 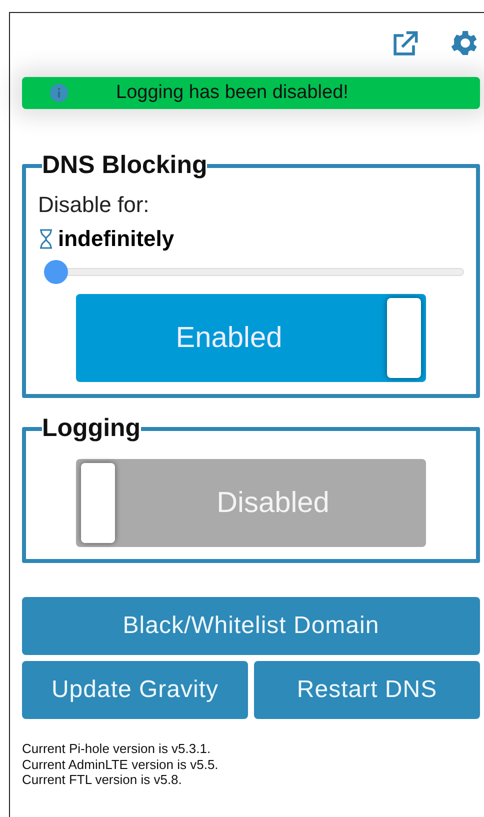 What do you see at coordinates (367, 690) in the screenshot?
I see `action-button: Restart DNS` at bounding box center [367, 690].